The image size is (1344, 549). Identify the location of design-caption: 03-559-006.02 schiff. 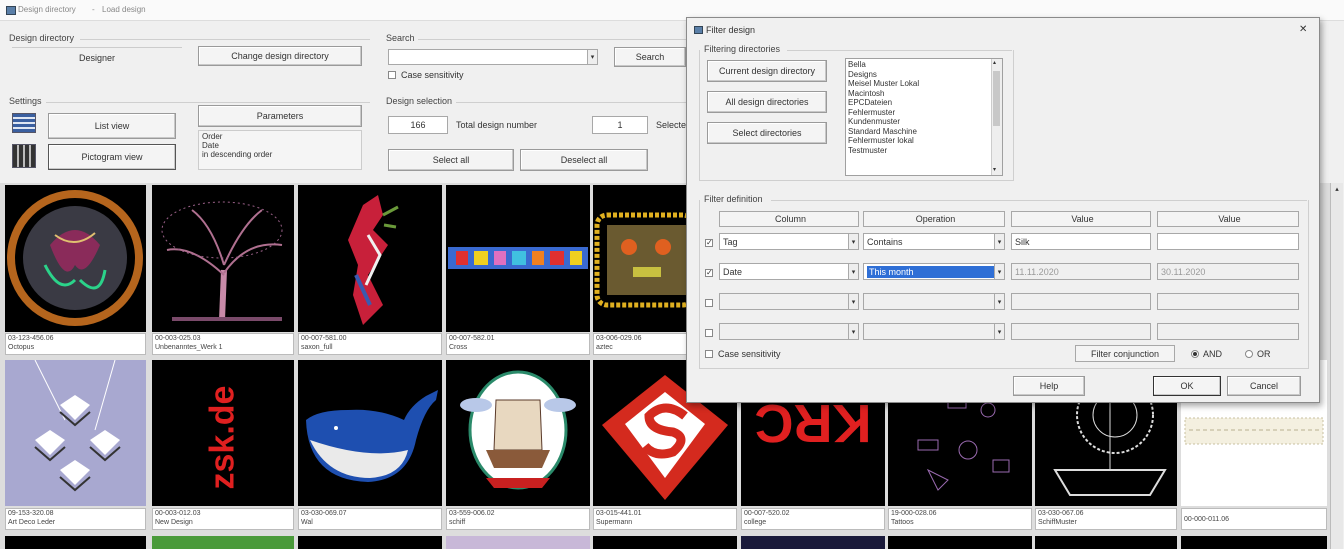
(518, 519).